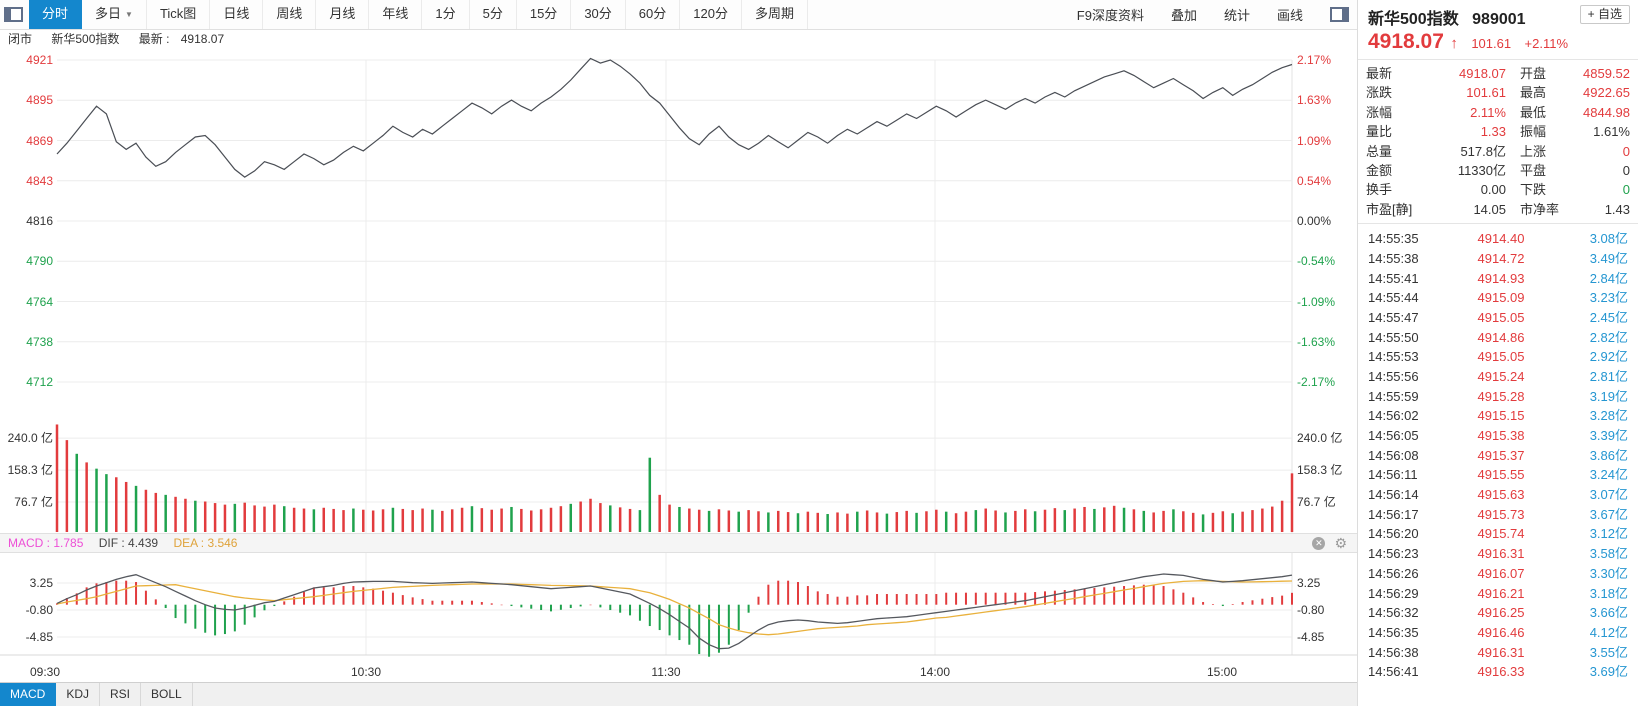  What do you see at coordinates (1608, 593) in the screenshot?
I see `tick-volume: 3.18亿` at bounding box center [1608, 593].